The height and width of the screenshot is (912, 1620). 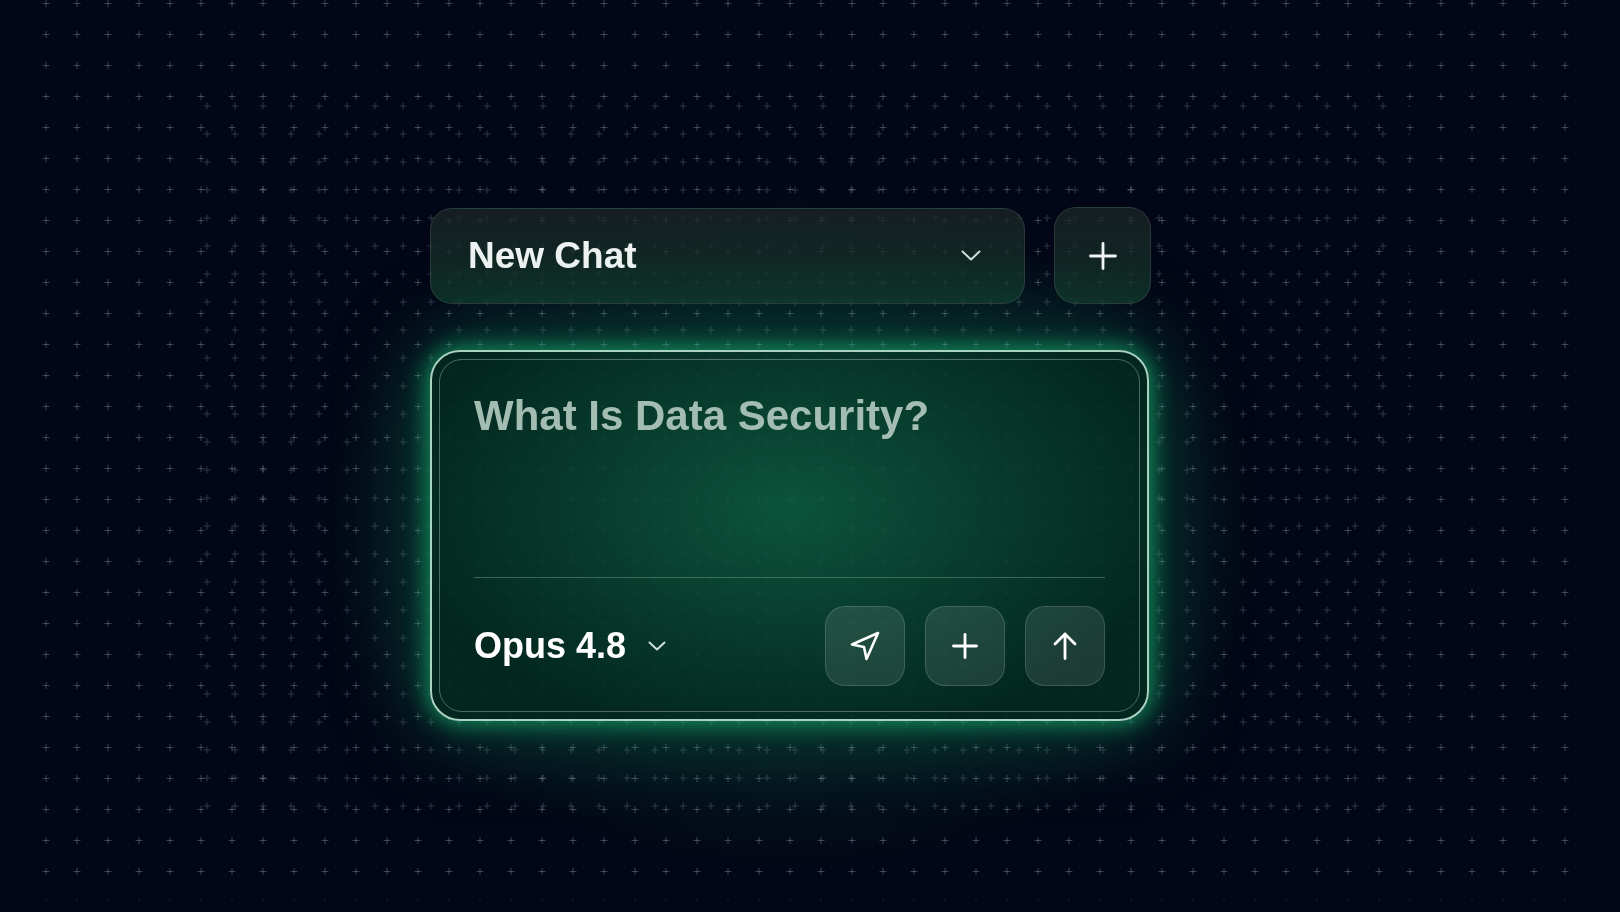 I want to click on chat-selector: New Chat, so click(x=727, y=255).